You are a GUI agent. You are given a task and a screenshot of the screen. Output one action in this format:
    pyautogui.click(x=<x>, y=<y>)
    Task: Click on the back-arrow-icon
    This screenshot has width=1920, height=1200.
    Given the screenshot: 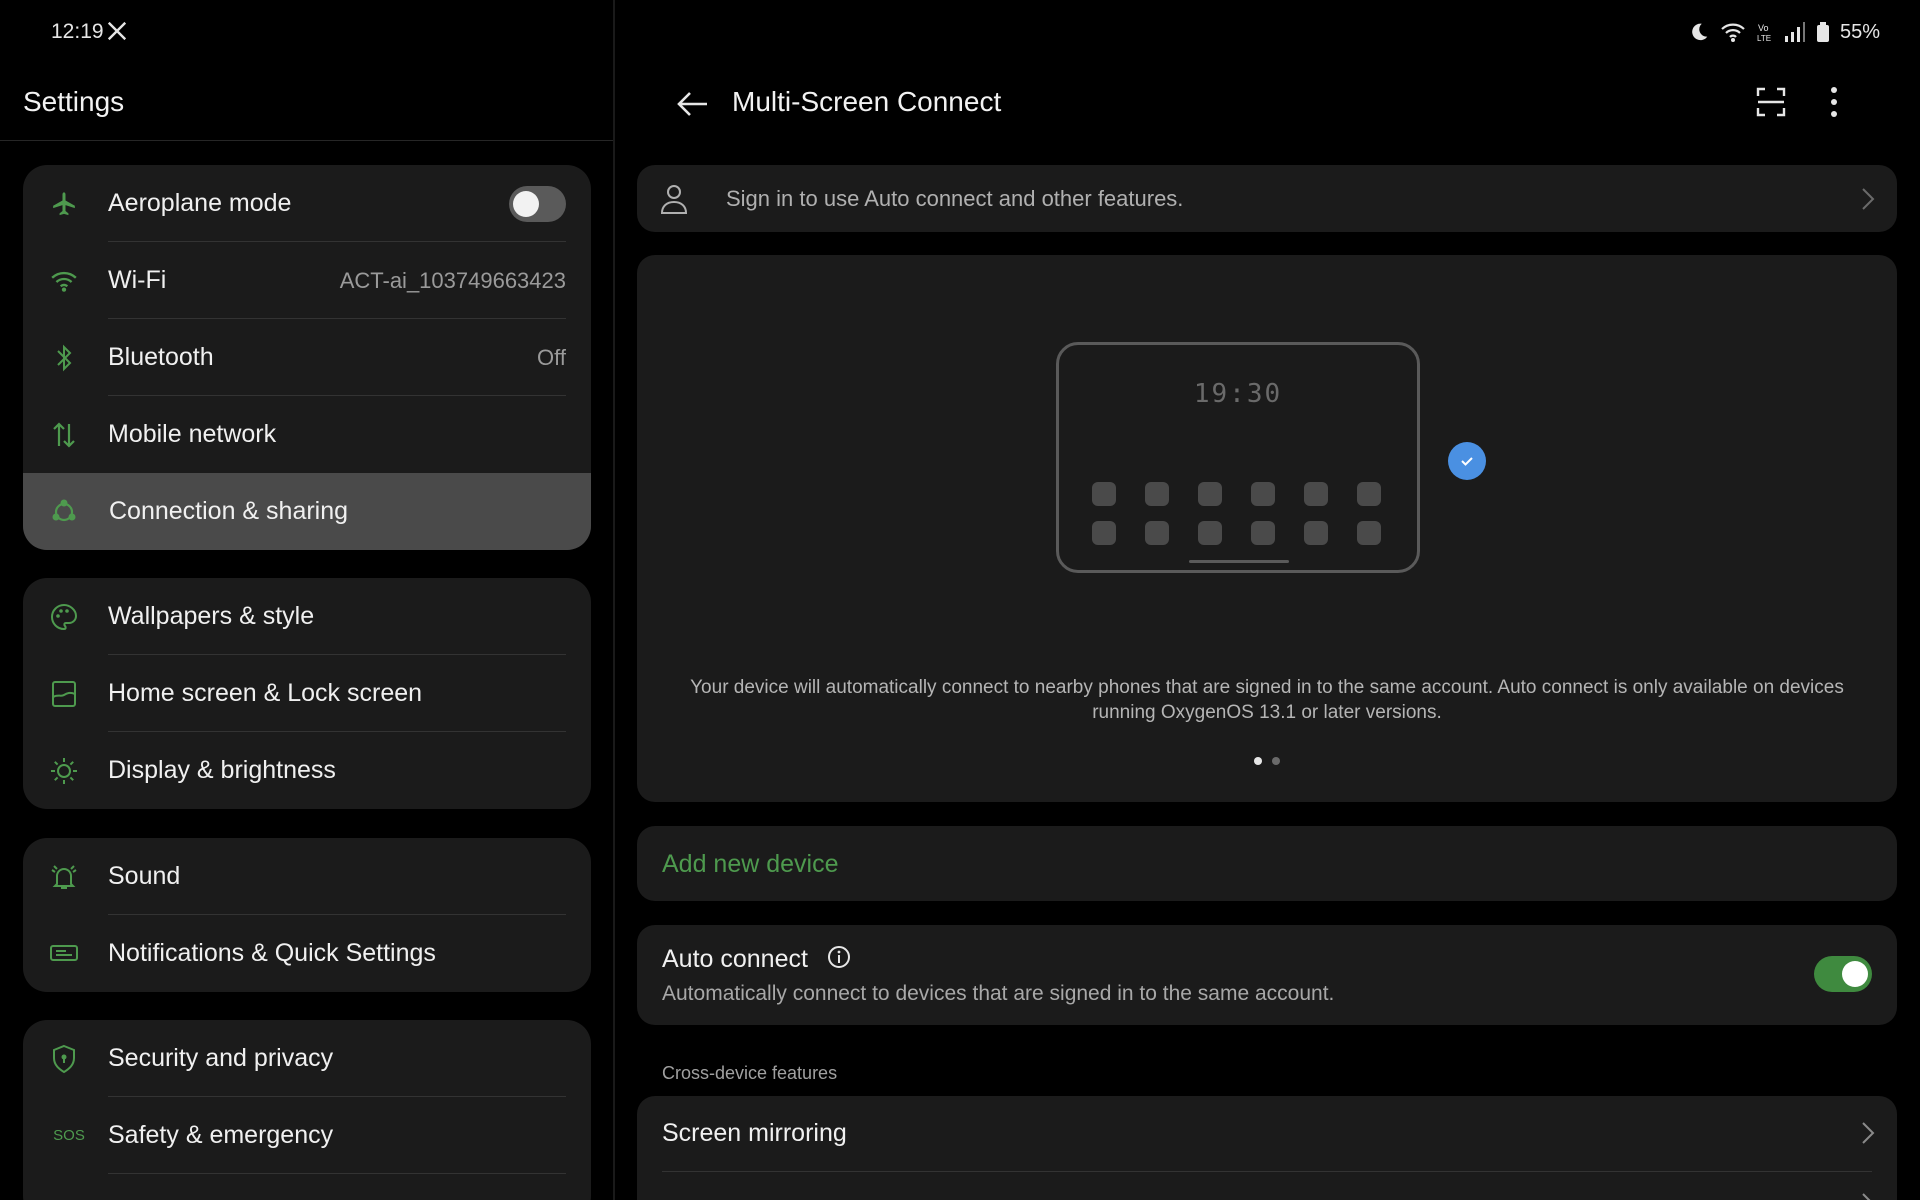 What is the action you would take?
    pyautogui.click(x=693, y=104)
    